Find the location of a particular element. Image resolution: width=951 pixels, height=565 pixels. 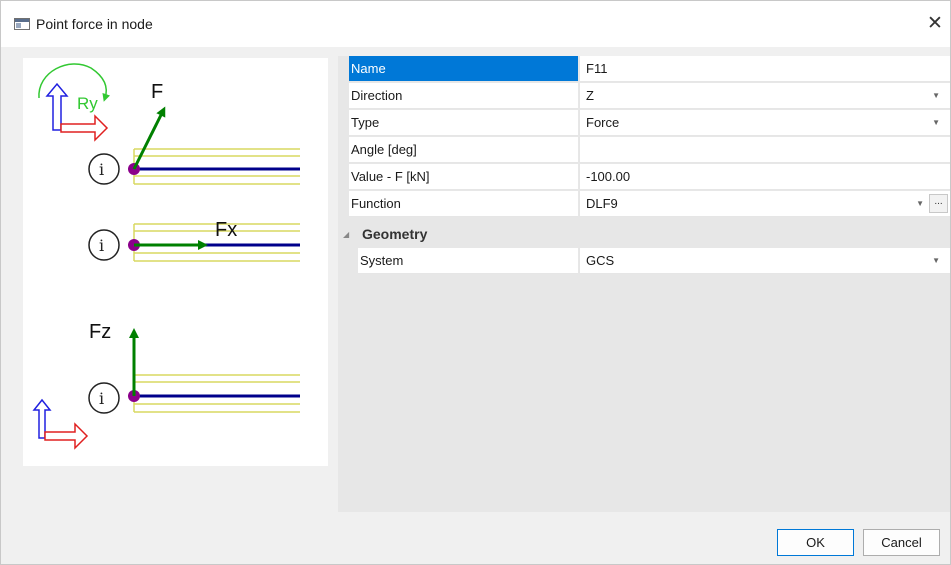

property-value-angle is located at coordinates (764, 150).